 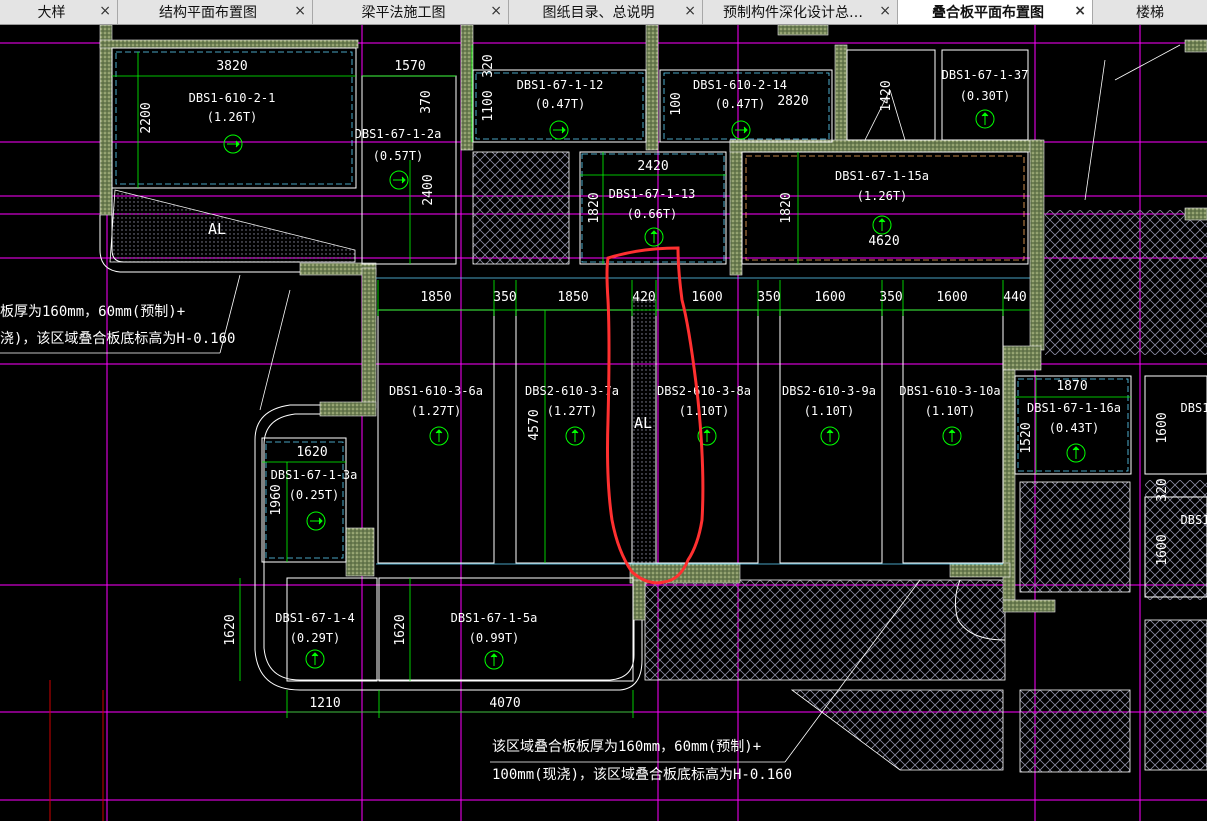 I want to click on panel-id: DBS1-67-1-4, so click(x=314, y=618).